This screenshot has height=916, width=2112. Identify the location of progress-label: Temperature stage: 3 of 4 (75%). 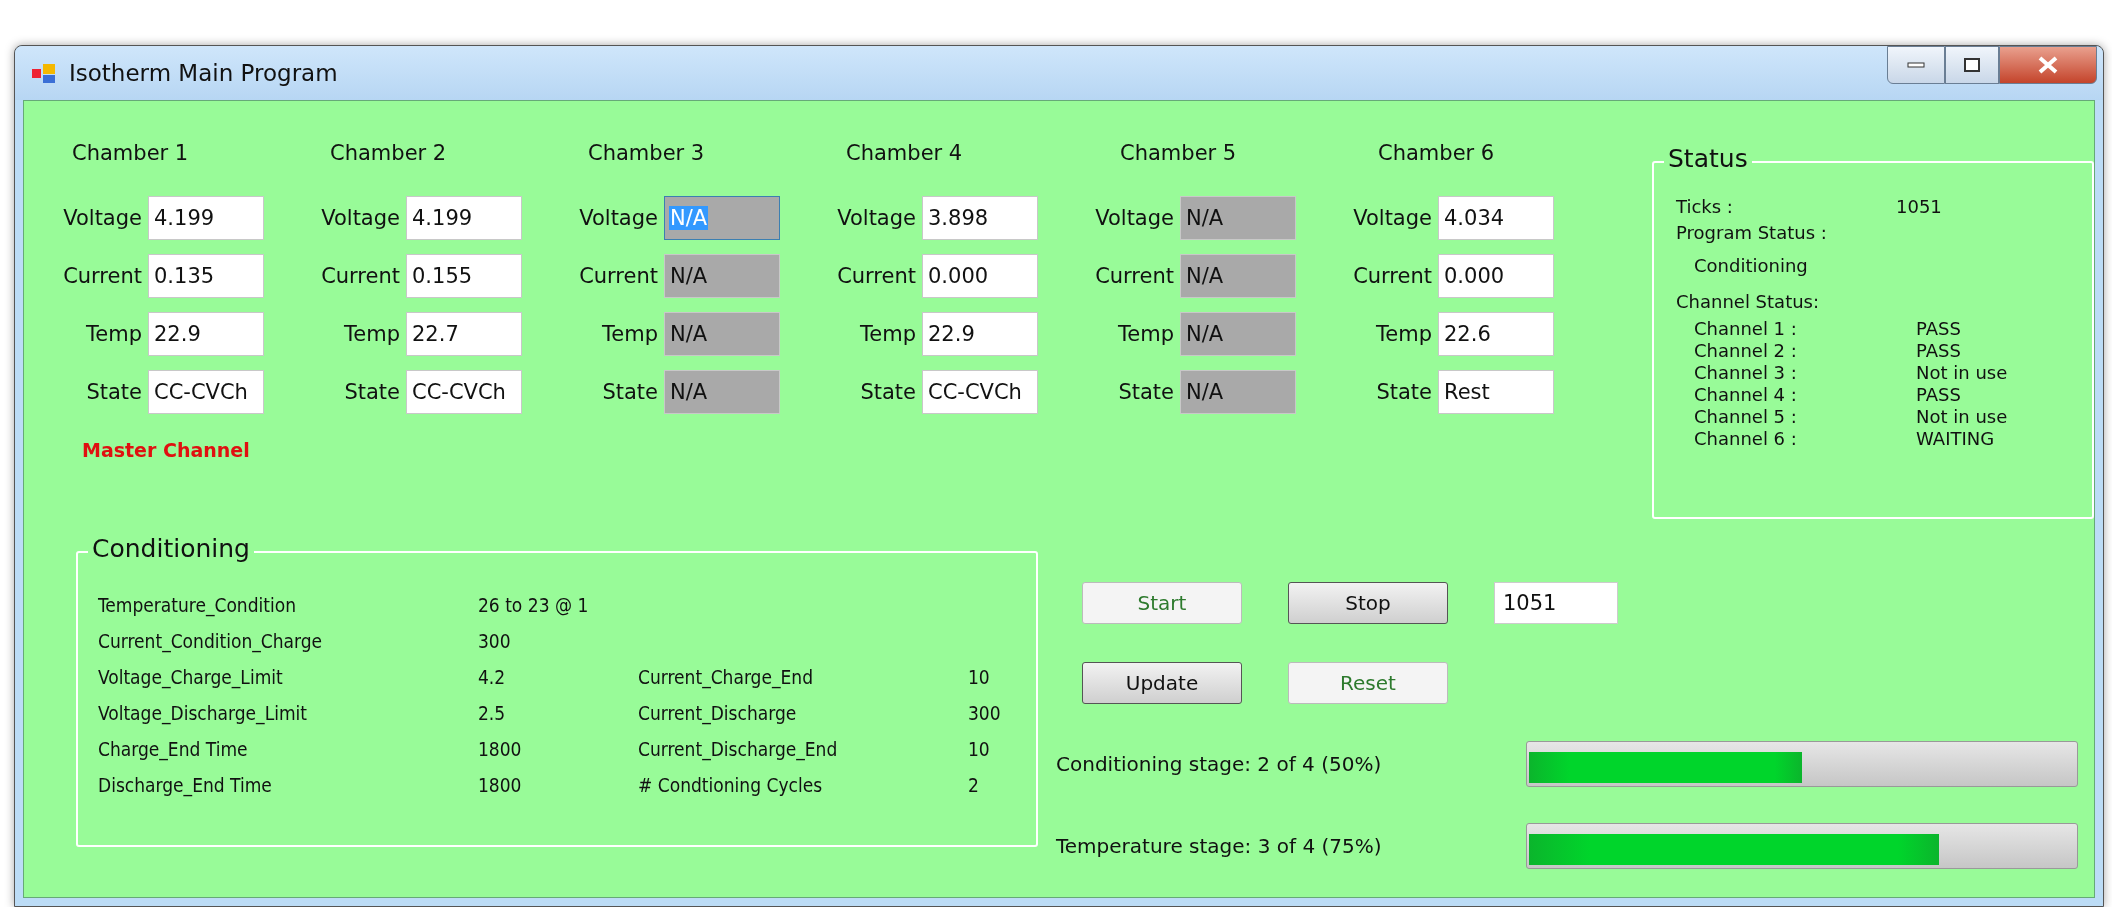
(1219, 846).